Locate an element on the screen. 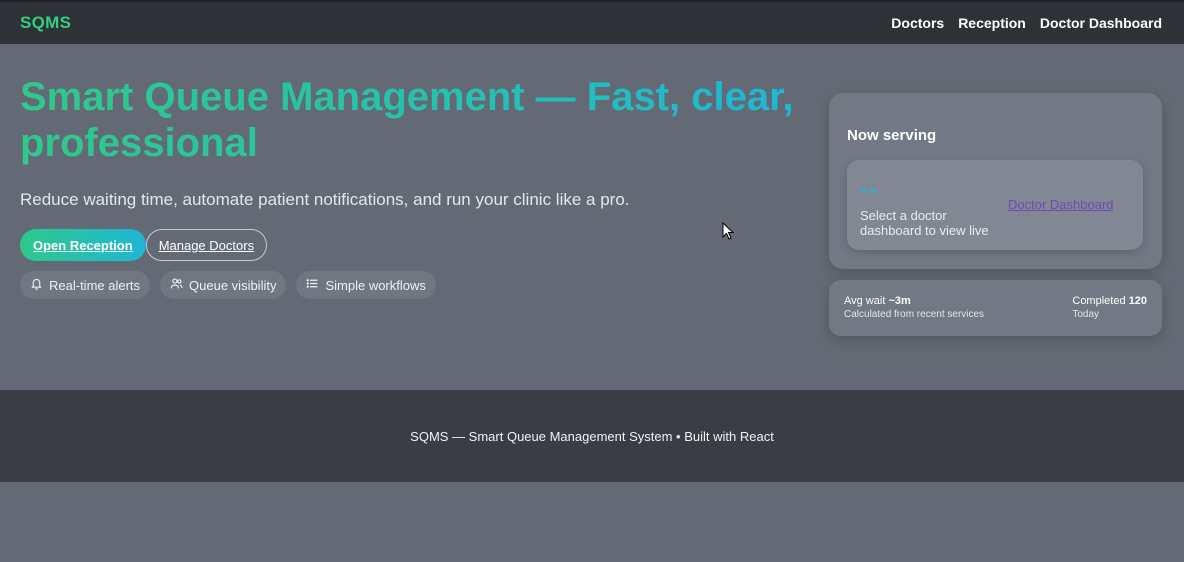 Image resolution: width=1184 pixels, height=562 pixels. doctor-dashboard-link: Doctor Dashboard is located at coordinates (1061, 204).